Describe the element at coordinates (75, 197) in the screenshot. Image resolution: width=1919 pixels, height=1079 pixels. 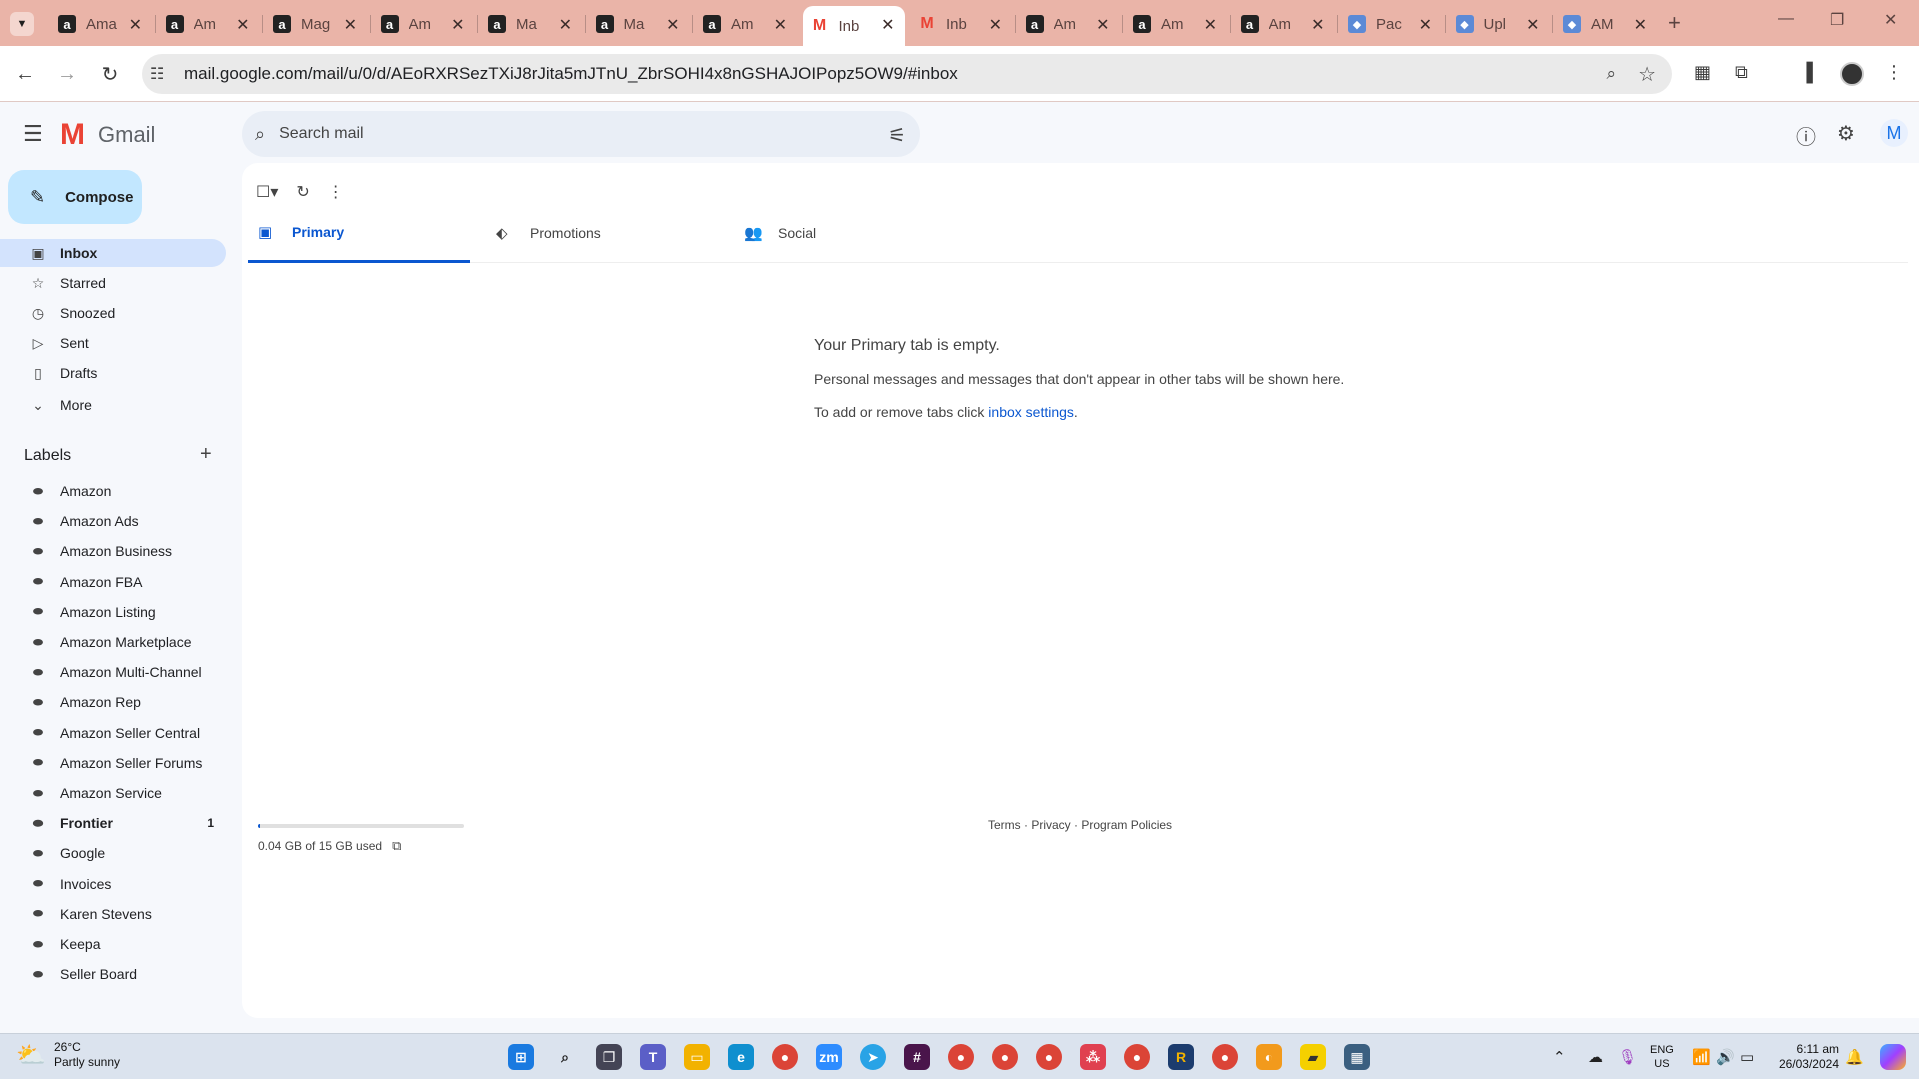
I see `compose-button: ✎ Compose` at that location.